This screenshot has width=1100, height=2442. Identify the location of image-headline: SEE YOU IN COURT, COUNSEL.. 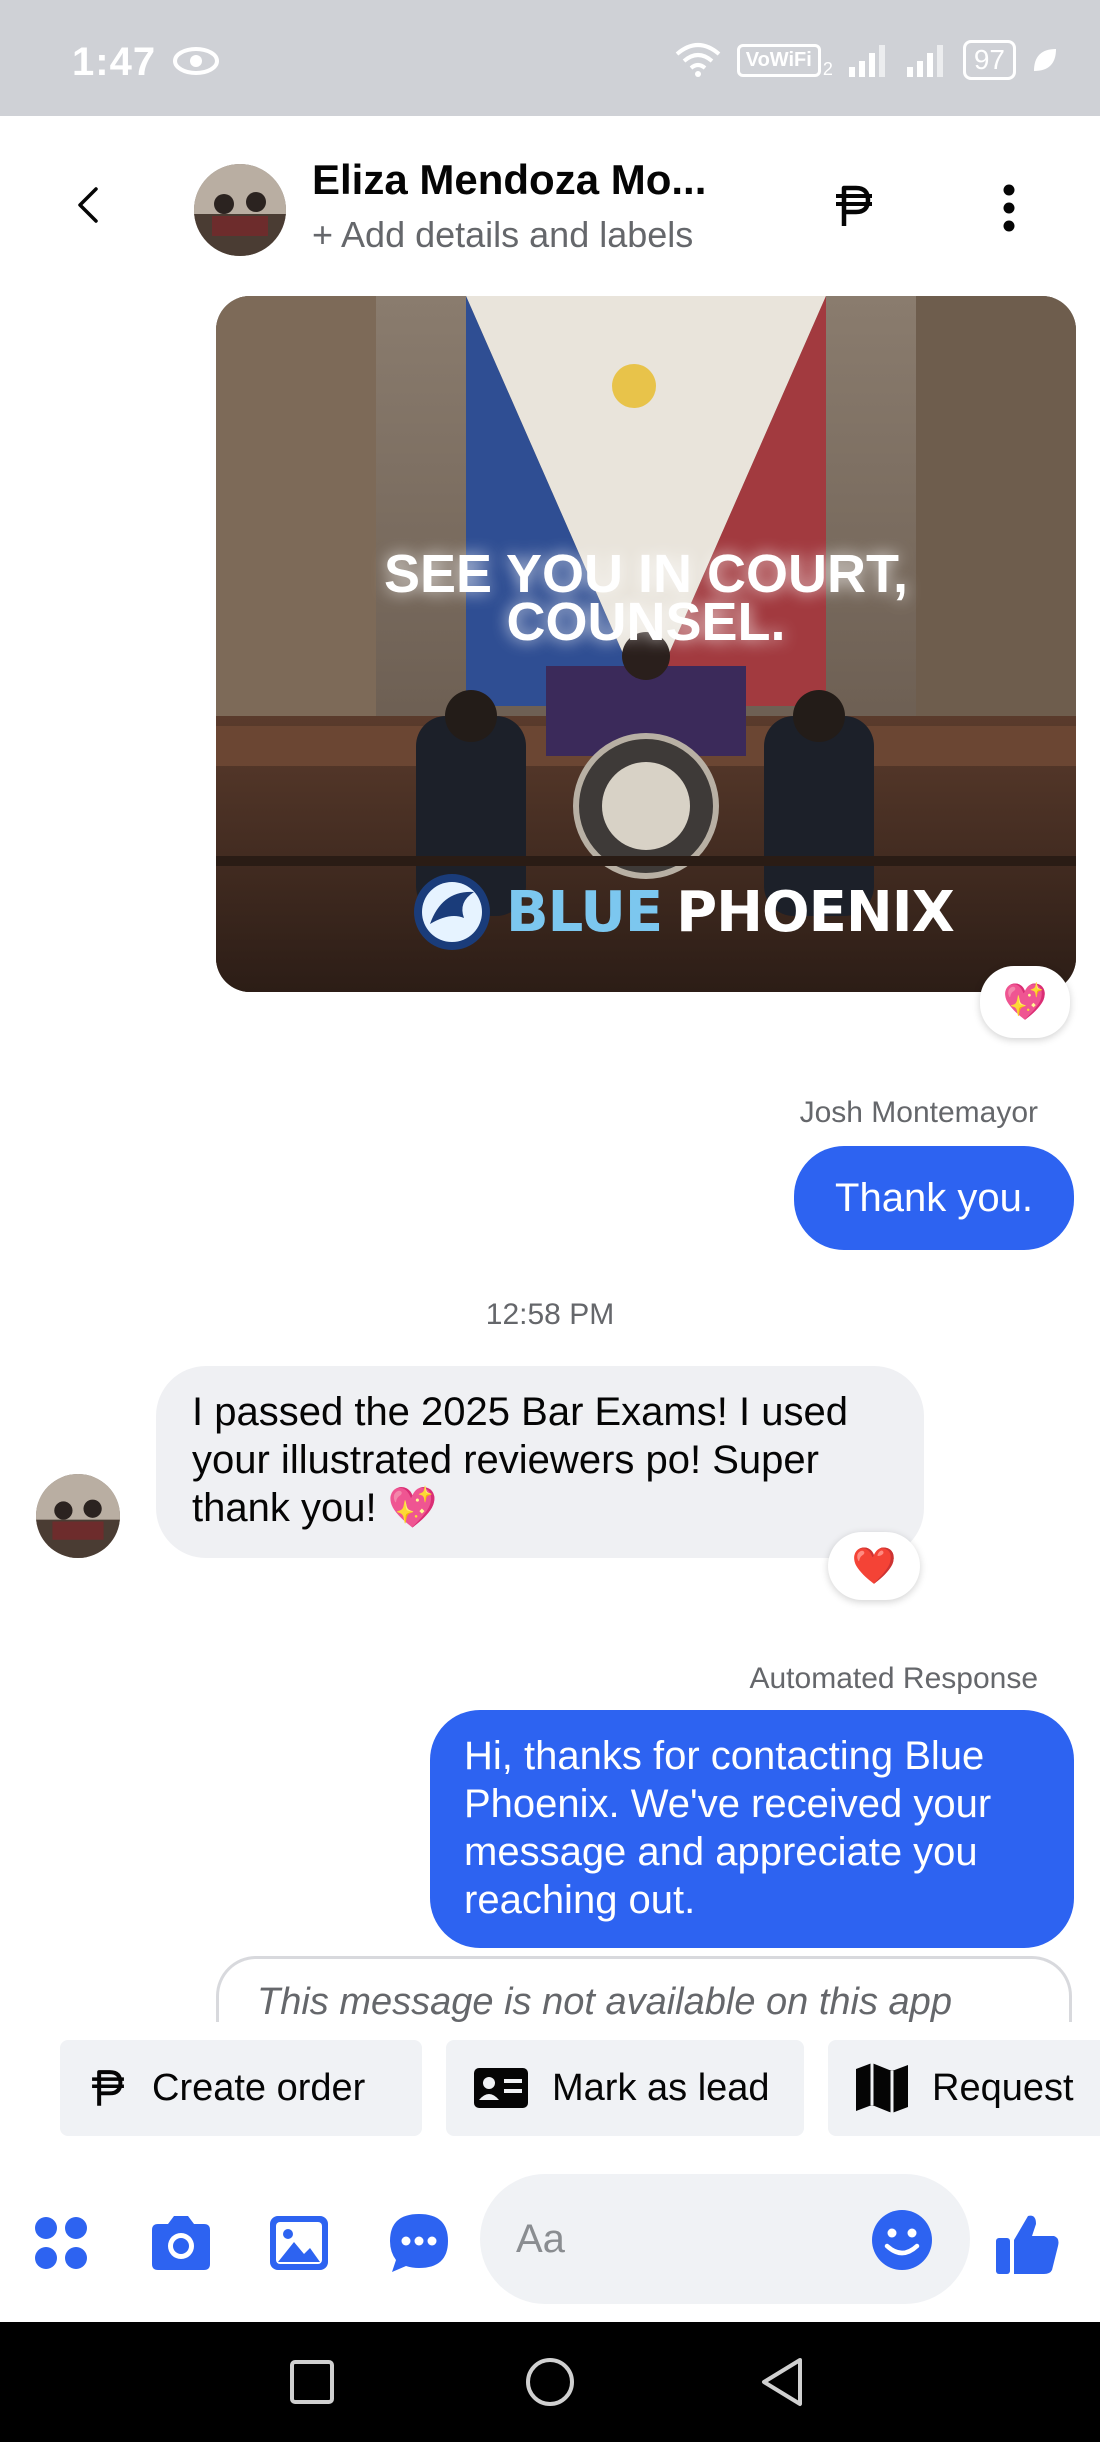
(646, 598).